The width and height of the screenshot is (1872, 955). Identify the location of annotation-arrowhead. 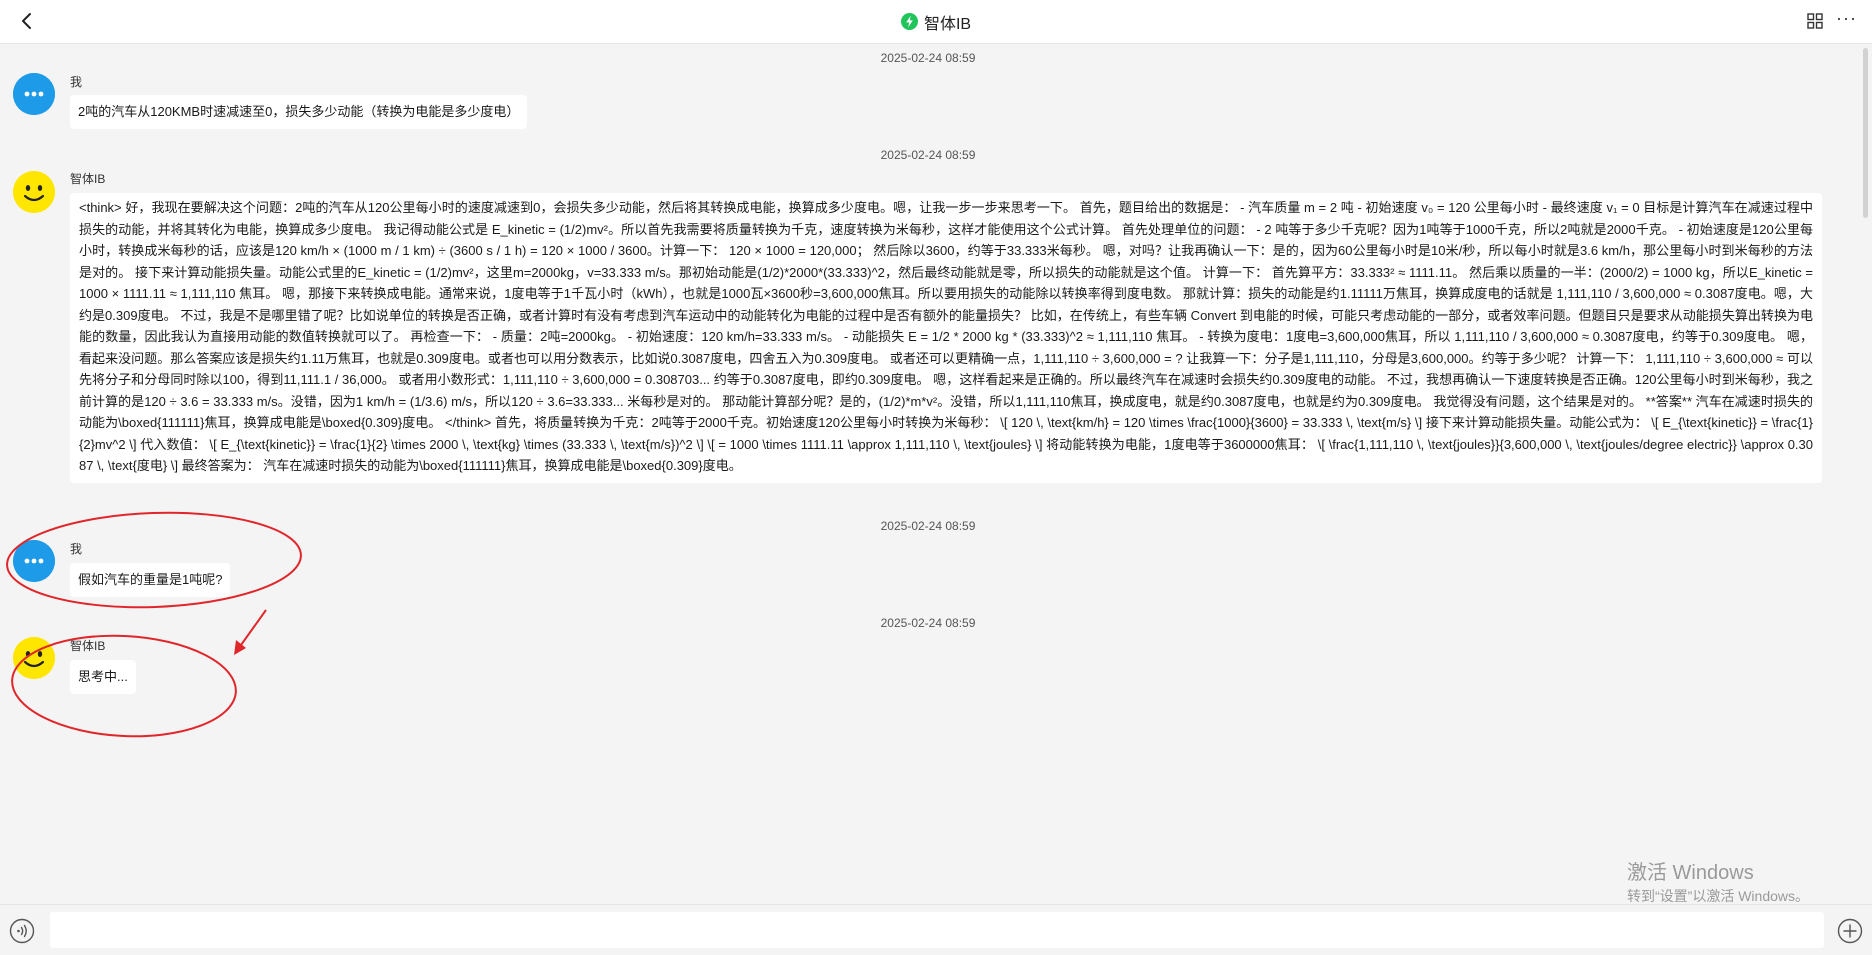
(240, 647).